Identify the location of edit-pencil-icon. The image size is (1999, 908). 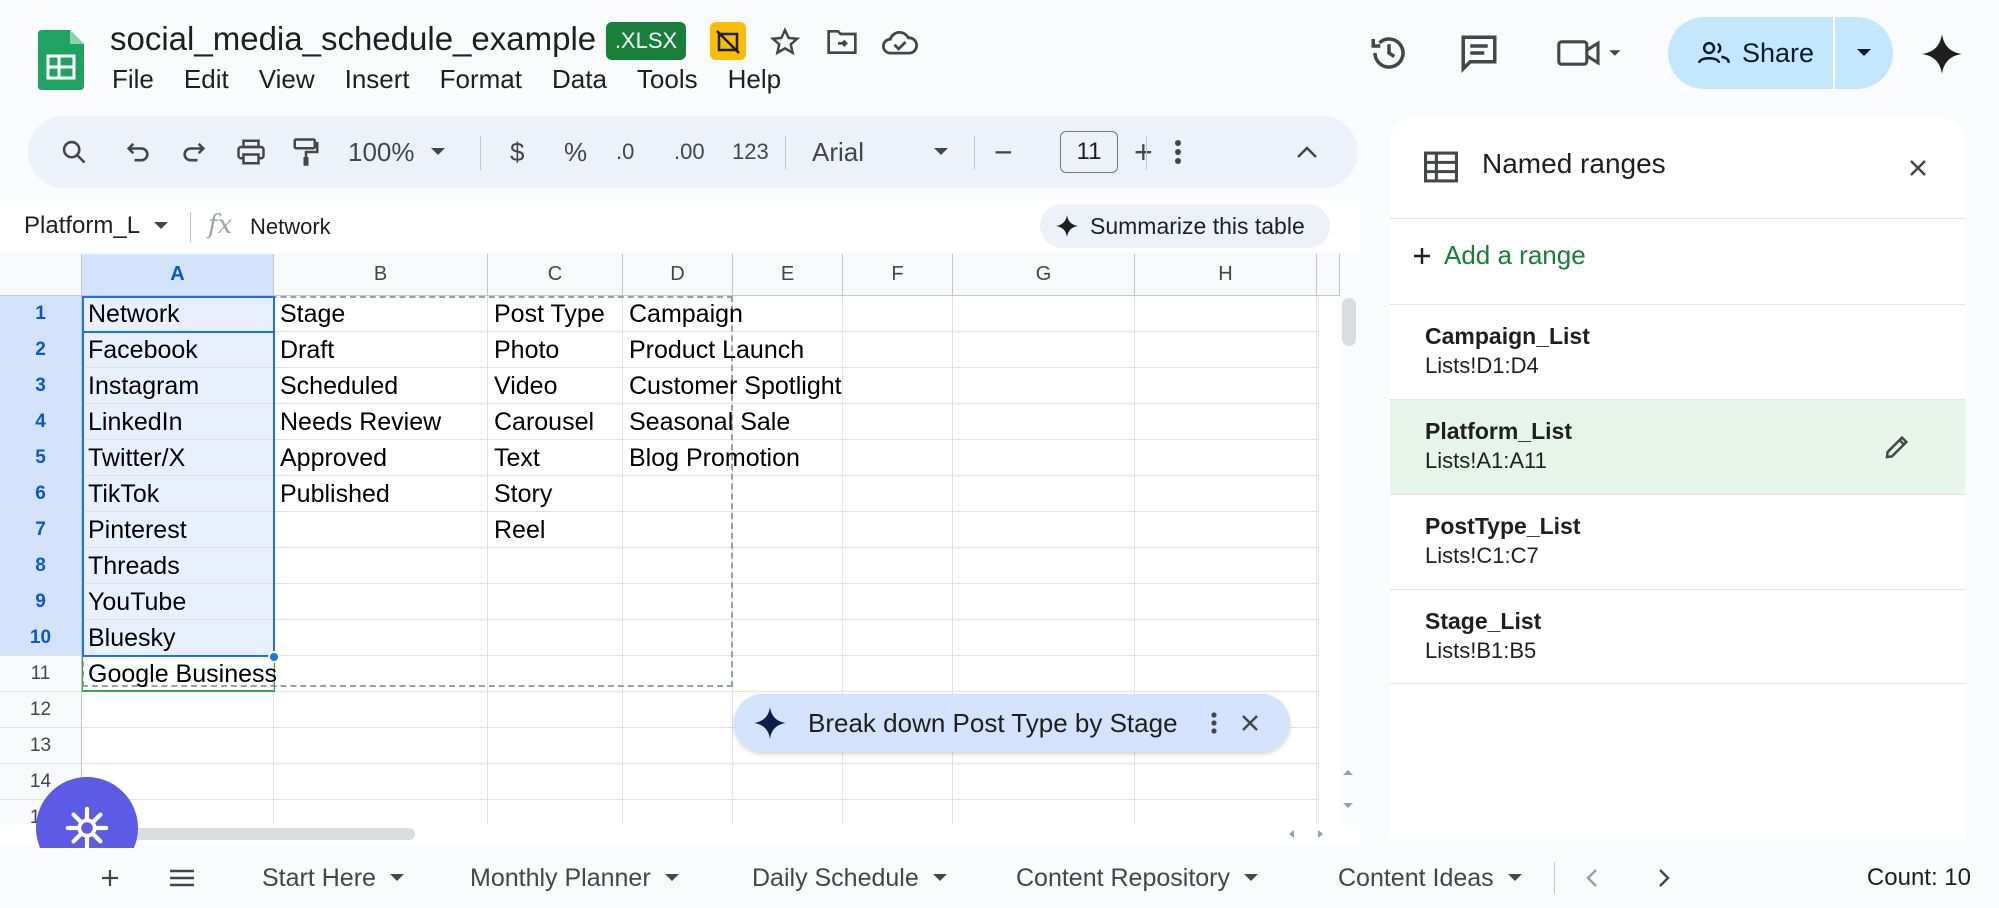
(1897, 447).